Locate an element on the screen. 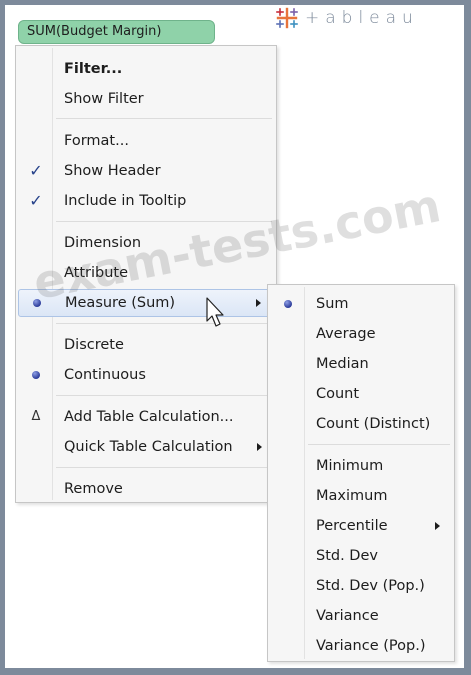  submenu-item-variance: Variance is located at coordinates (361, 616).